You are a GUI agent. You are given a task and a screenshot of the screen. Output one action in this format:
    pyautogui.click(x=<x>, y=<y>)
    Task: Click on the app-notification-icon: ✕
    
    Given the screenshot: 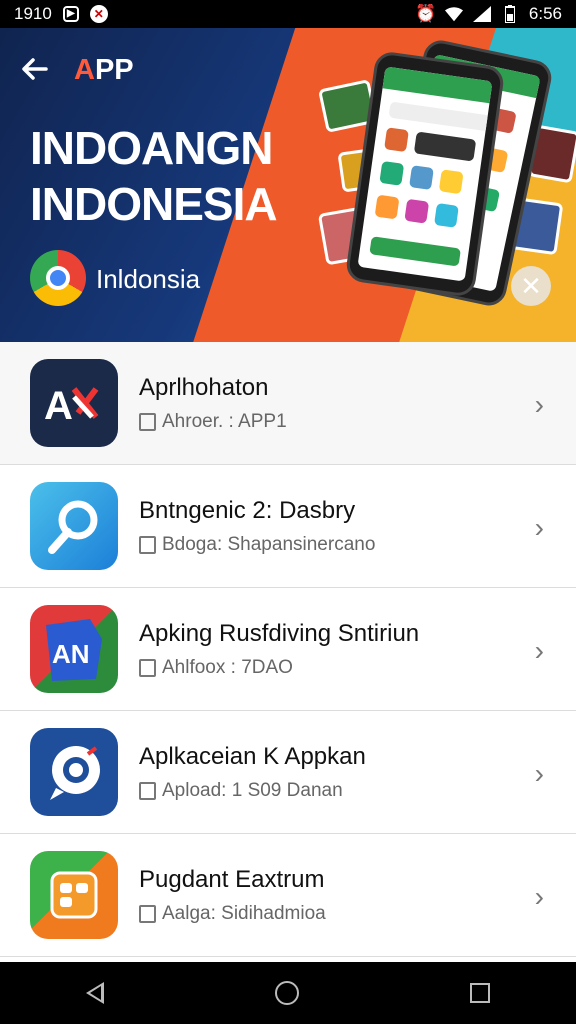 What is the action you would take?
    pyautogui.click(x=98, y=14)
    